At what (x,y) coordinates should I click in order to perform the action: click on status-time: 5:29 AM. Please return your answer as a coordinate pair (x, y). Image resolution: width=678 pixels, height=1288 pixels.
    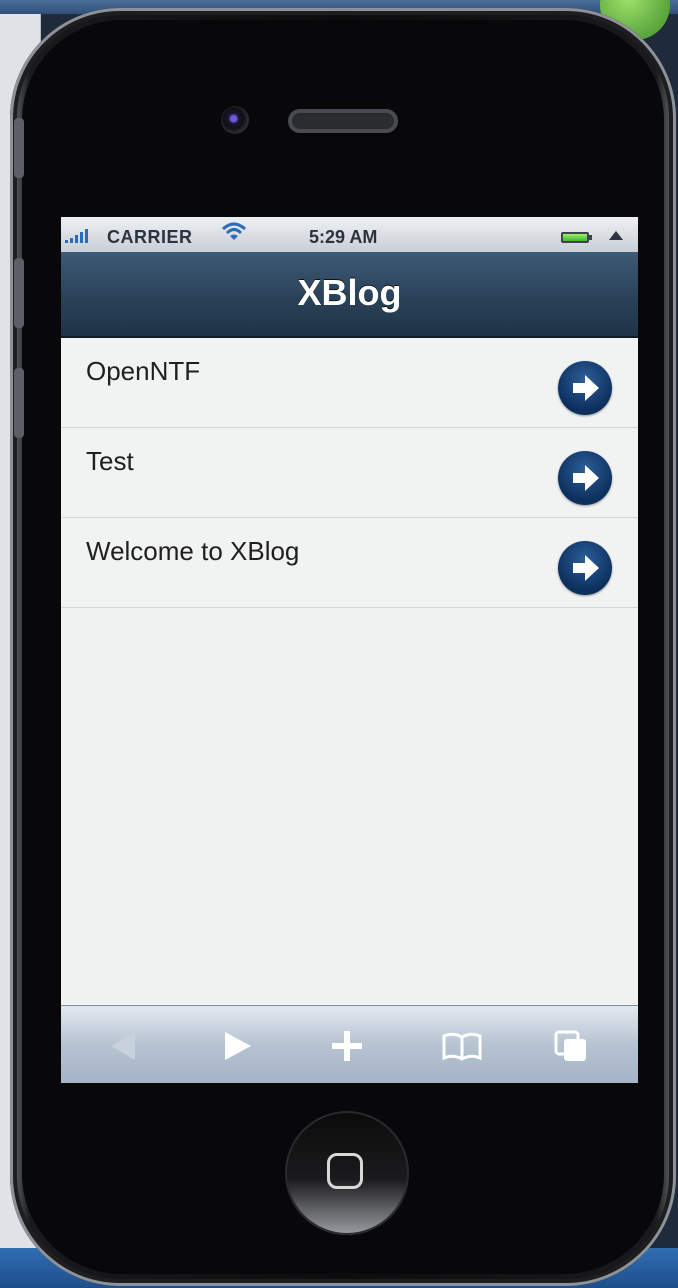
    Looking at the image, I should click on (343, 237).